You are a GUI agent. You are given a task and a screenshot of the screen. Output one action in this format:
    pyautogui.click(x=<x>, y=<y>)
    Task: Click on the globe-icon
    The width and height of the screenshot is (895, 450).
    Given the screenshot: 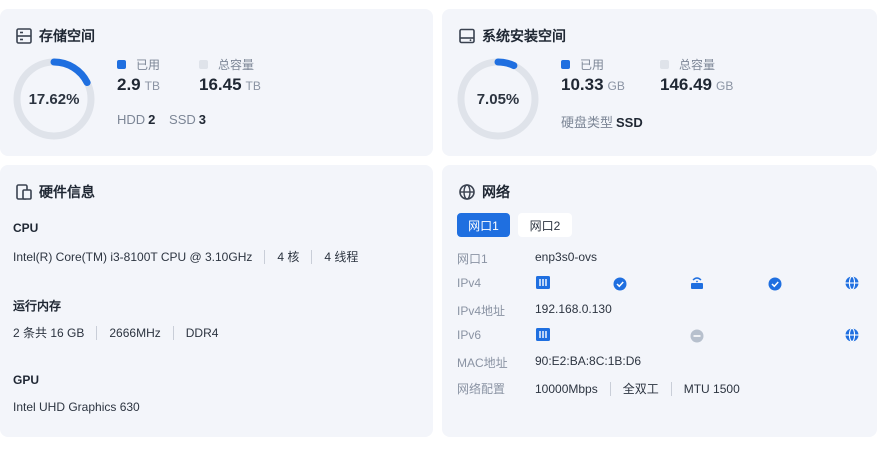 What is the action you would take?
    pyautogui.click(x=467, y=192)
    